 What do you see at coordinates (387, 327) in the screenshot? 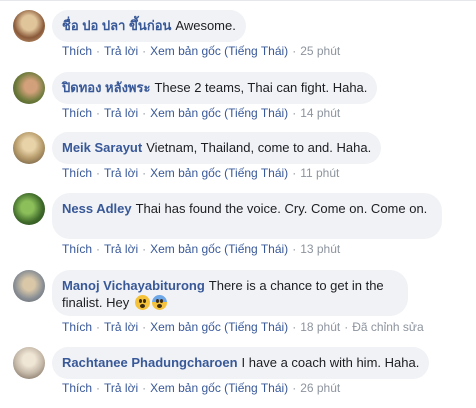
I see `edited-label: Đã chỉnh sửa` at bounding box center [387, 327].